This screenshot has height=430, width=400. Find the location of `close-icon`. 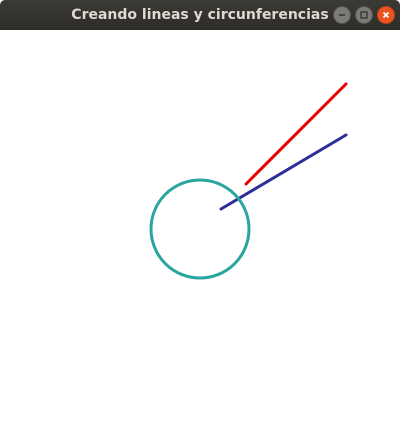

close-icon is located at coordinates (386, 15).